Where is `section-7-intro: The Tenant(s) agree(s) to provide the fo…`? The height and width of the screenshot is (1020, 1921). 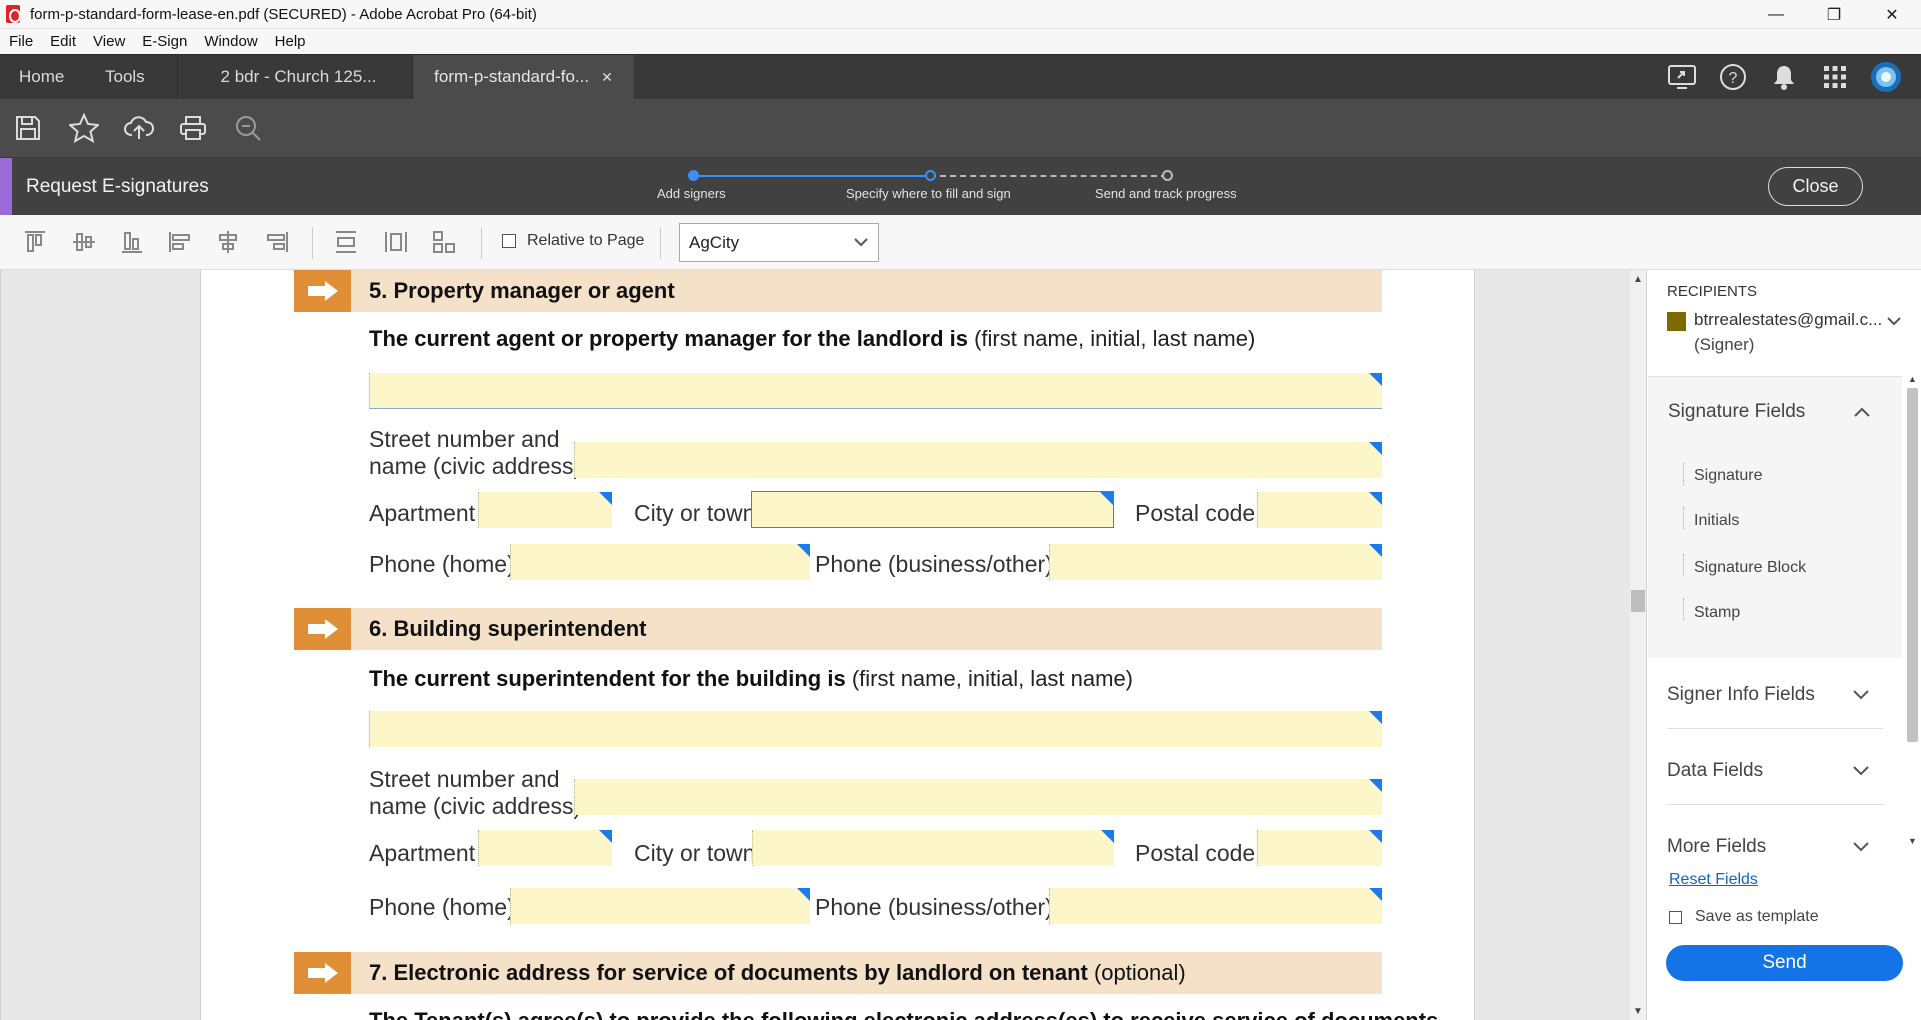 section-7-intro: The Tenant(s) agree(s) to provide the fo… is located at coordinates (903, 1014).